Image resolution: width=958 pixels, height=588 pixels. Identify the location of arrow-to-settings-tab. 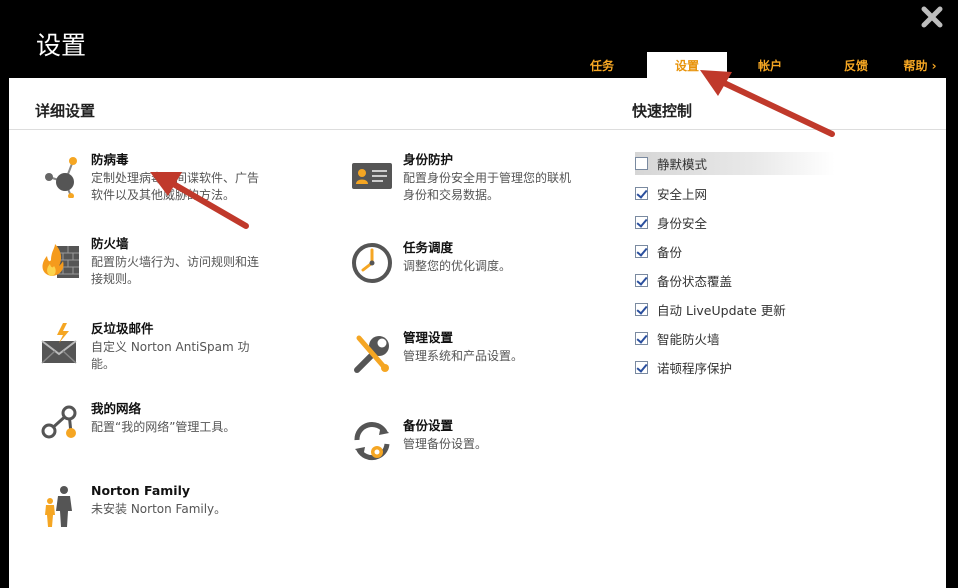
(767, 103).